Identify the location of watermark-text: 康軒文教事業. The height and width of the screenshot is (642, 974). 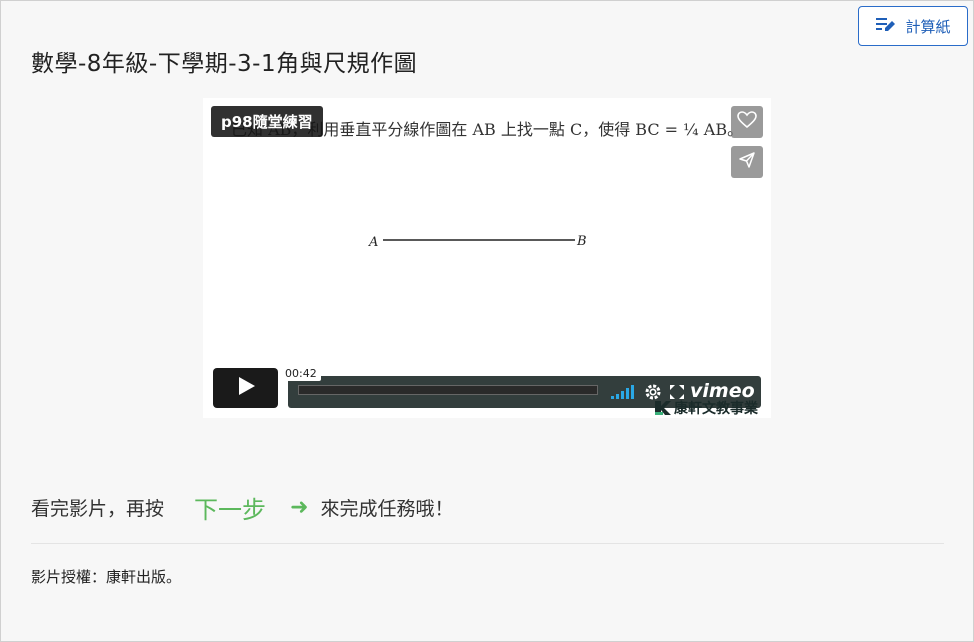
(716, 409).